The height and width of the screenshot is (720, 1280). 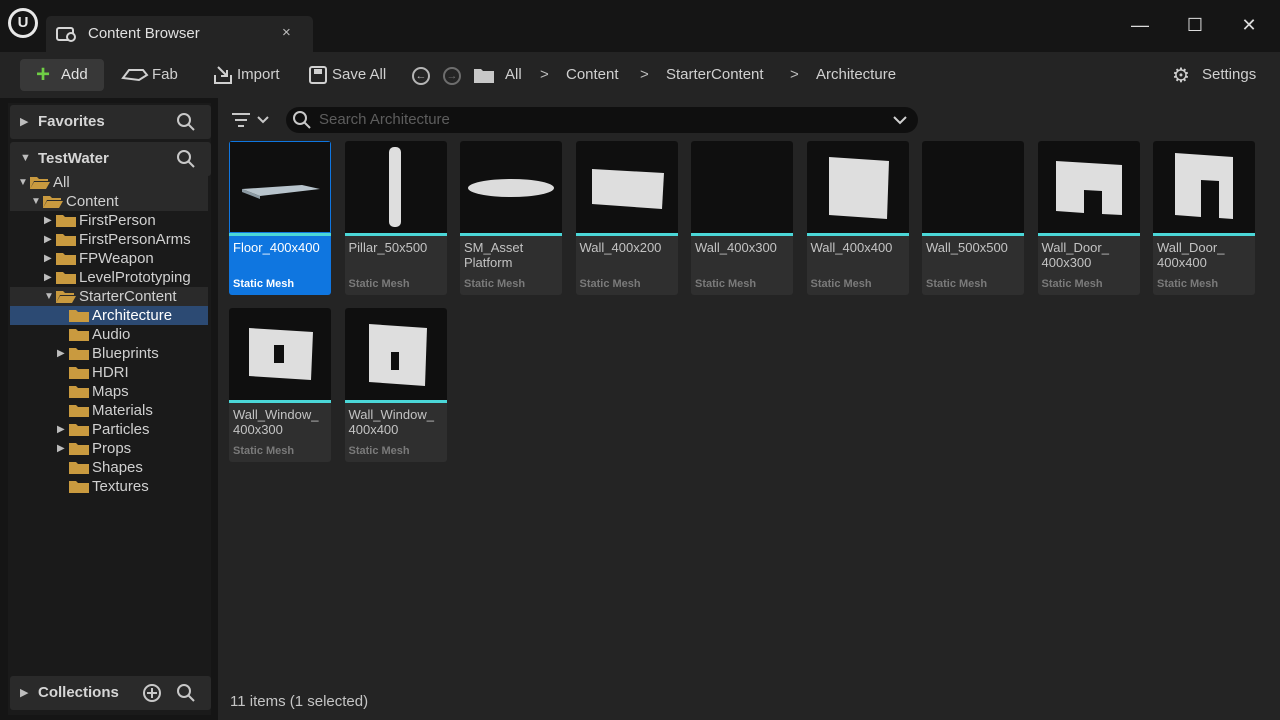 I want to click on project-header: ▼ TestWater, so click(x=110, y=159).